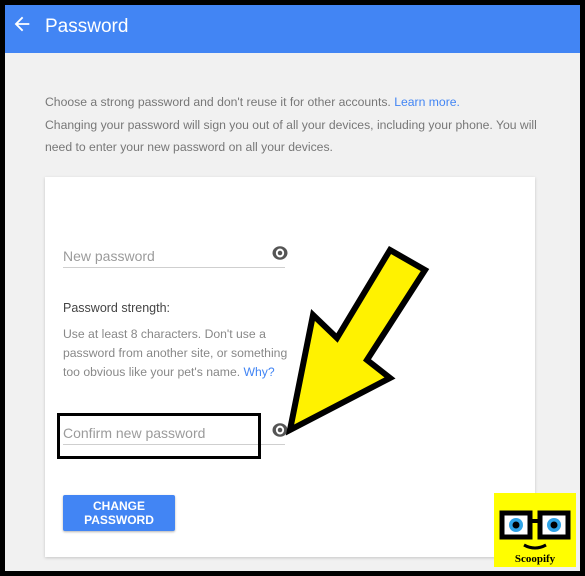  I want to click on learn-more-link: Learn more., so click(427, 102).